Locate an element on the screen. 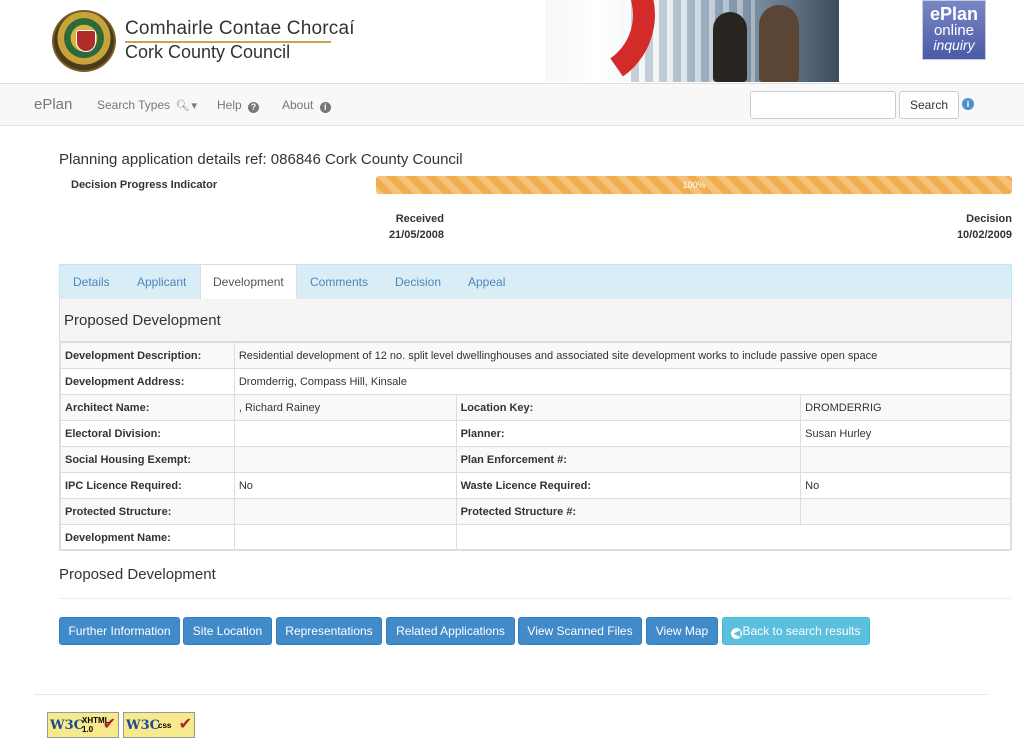 The width and height of the screenshot is (1024, 751). progress-label: Decision Progress Indicator is located at coordinates (144, 185).